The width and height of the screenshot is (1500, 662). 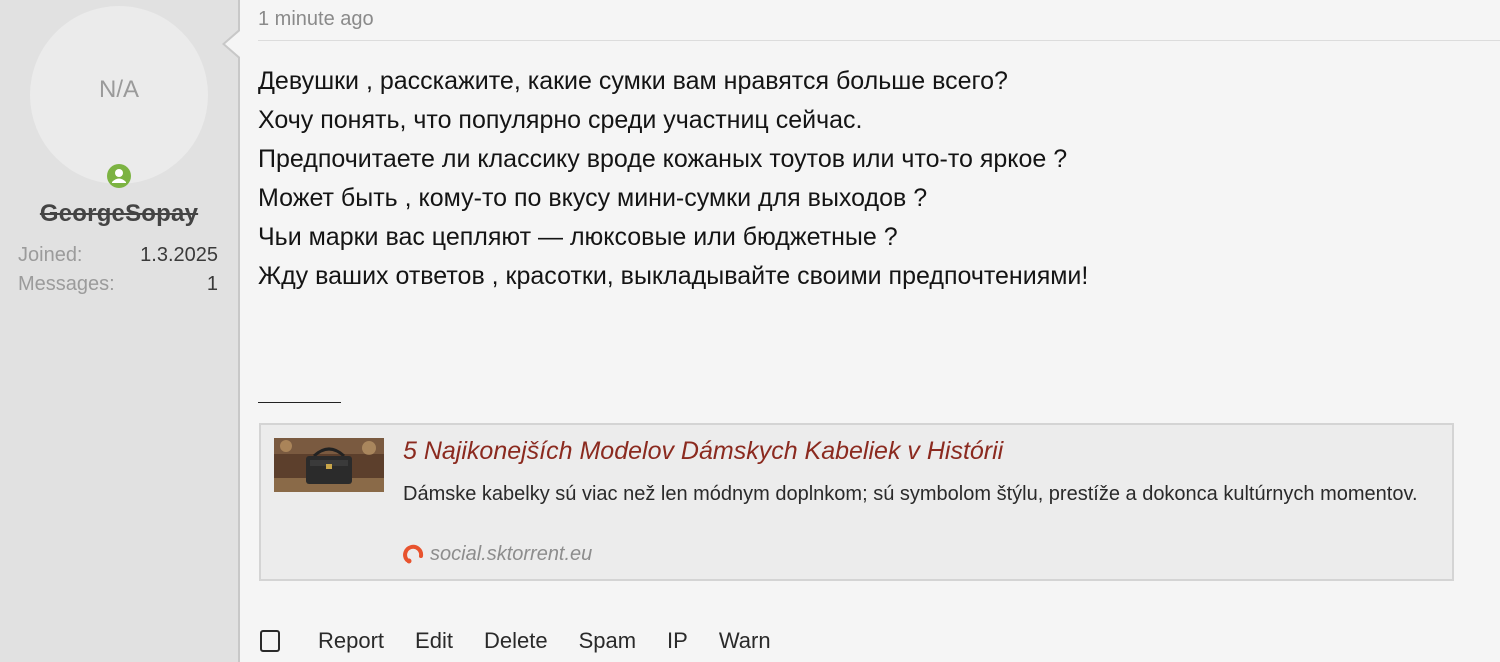 What do you see at coordinates (179, 255) in the screenshot?
I see `stat-joined-value: 1.3.2025` at bounding box center [179, 255].